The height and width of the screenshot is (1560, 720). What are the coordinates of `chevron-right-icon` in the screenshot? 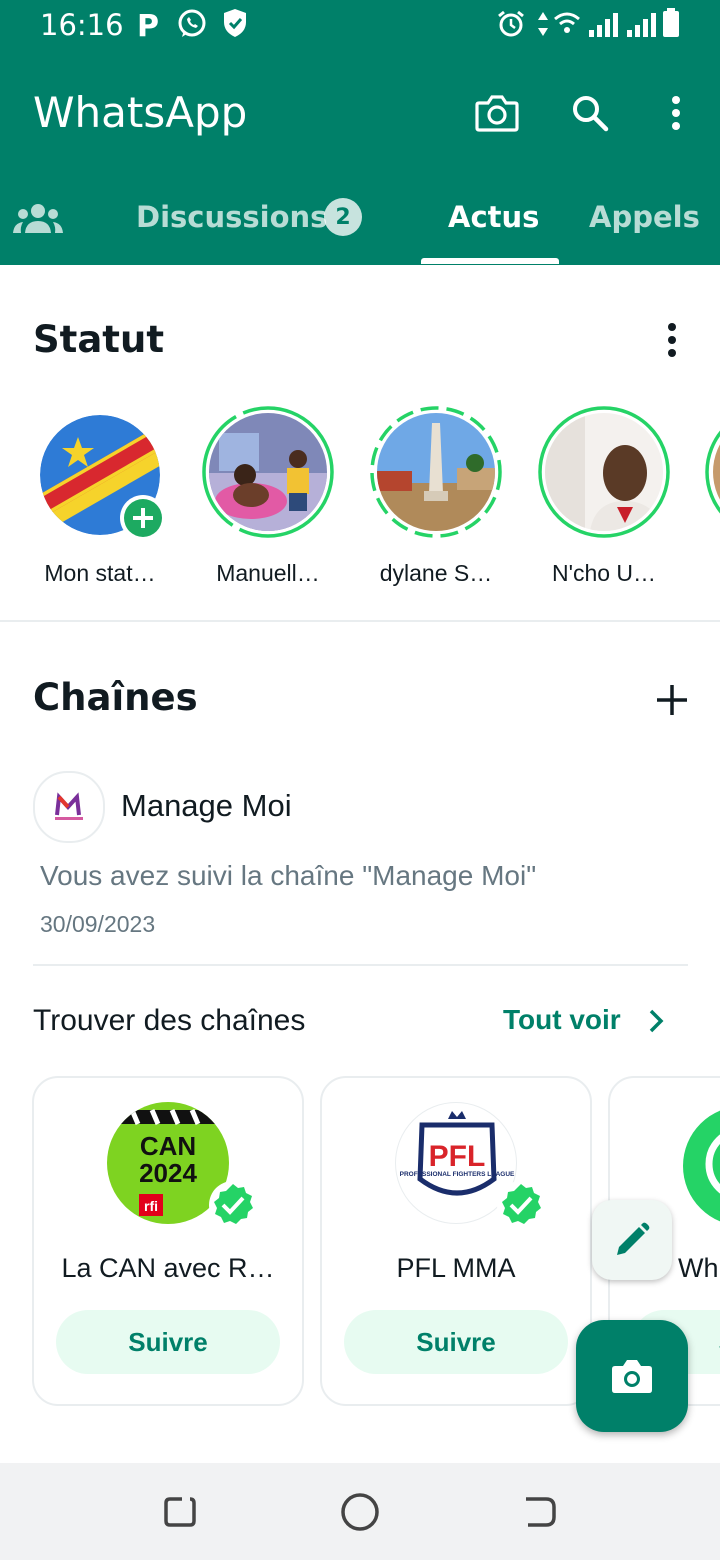 It's located at (656, 1021).